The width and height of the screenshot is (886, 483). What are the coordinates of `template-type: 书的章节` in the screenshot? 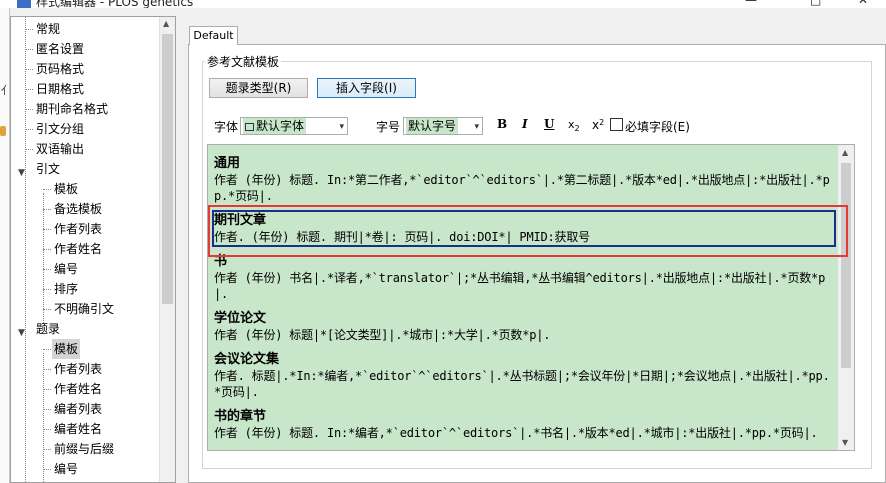 It's located at (240, 416).